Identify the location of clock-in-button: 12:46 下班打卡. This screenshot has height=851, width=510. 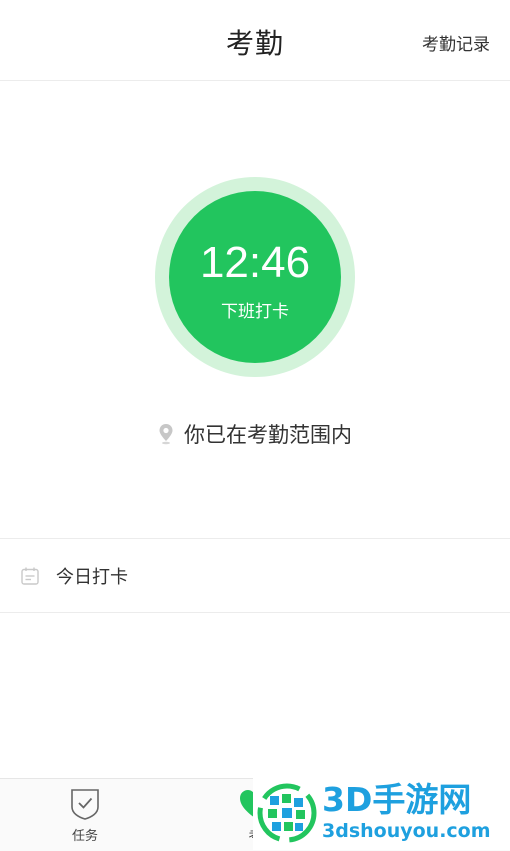
(255, 277).